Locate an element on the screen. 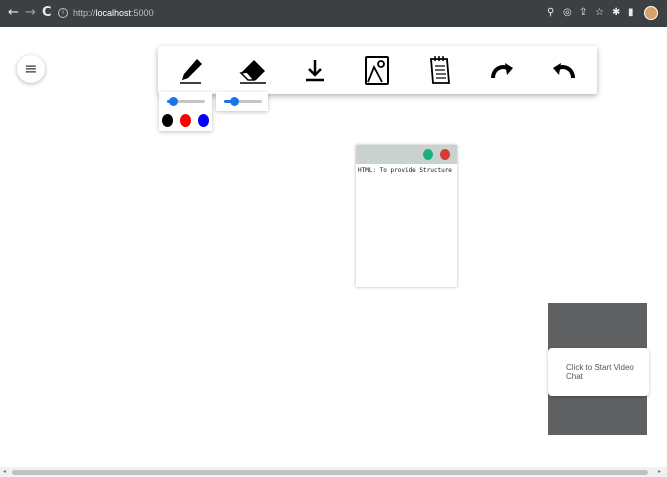  eraser-options-panel is located at coordinates (242, 101).